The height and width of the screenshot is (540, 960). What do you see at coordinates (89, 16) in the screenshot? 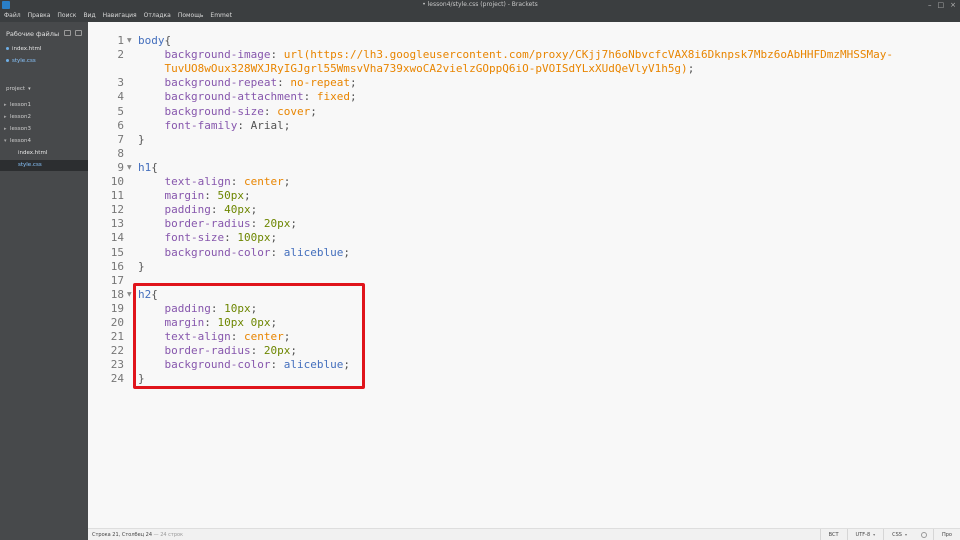
I see `menu-view: Вид` at bounding box center [89, 16].